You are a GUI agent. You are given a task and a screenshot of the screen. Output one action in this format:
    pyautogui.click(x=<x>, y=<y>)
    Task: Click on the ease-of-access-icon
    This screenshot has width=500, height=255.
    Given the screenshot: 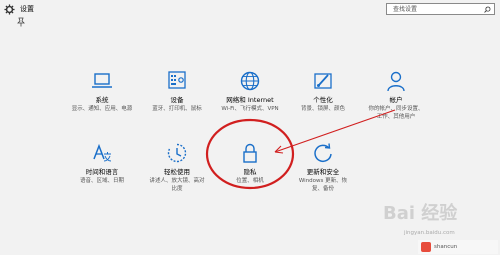 What is the action you would take?
    pyautogui.click(x=177, y=153)
    